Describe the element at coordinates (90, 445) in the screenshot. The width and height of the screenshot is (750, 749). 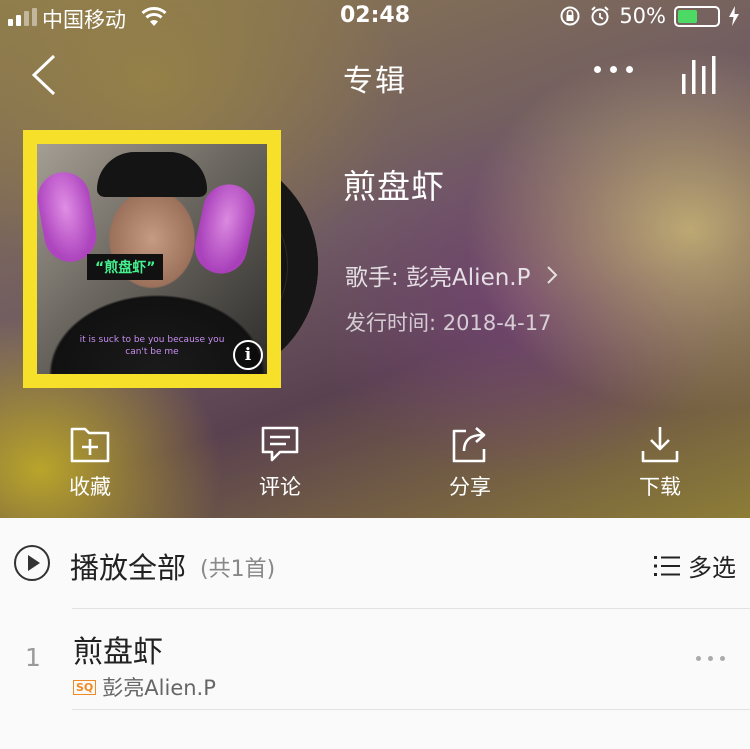
I see `add-folder-icon` at that location.